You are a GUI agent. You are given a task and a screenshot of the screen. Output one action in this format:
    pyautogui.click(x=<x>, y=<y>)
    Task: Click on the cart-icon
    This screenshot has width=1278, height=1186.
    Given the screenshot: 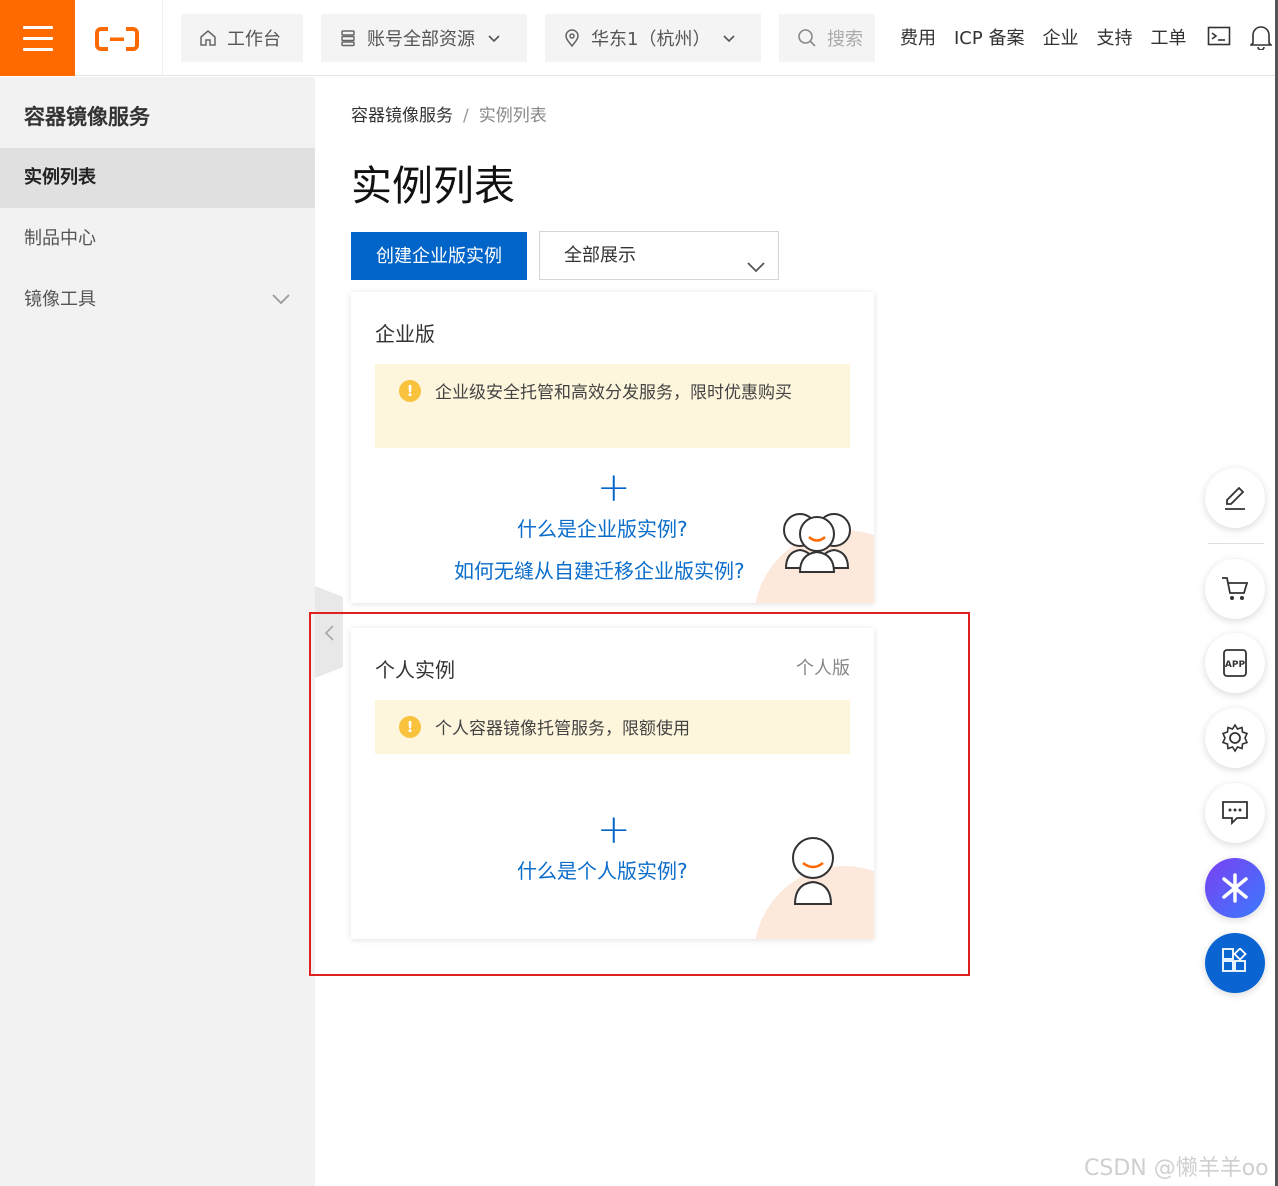 What is the action you would take?
    pyautogui.click(x=1235, y=588)
    